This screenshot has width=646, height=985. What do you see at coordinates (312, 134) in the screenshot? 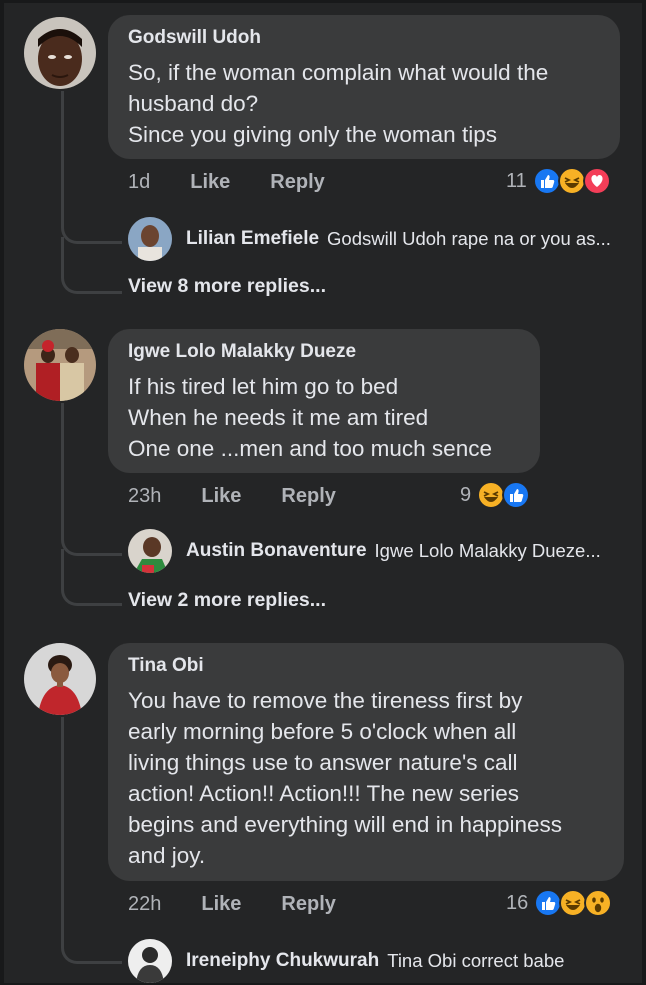
I see `comment-text-line: Since you giving only the woman tips` at bounding box center [312, 134].